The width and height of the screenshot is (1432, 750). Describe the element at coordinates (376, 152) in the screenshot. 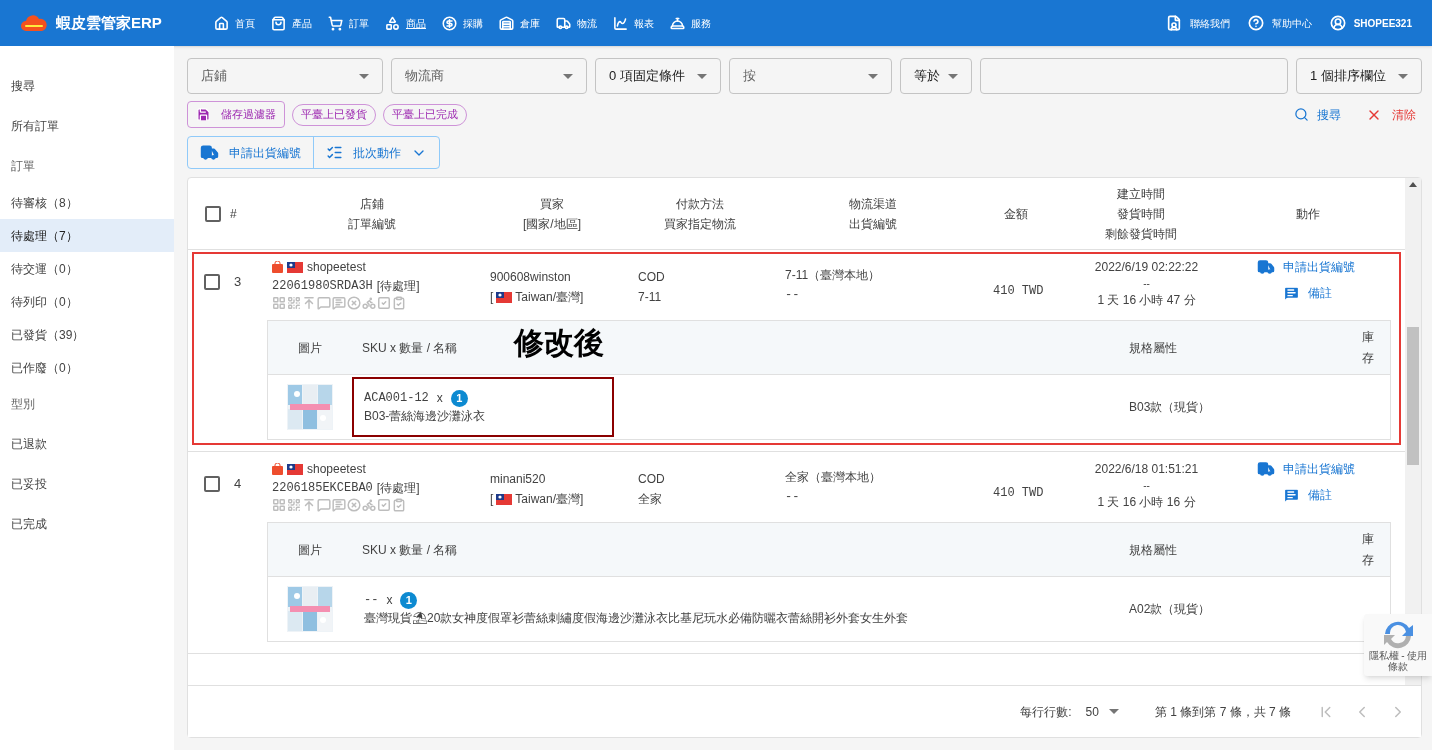

I see `batch-action-button: 批次動作` at that location.